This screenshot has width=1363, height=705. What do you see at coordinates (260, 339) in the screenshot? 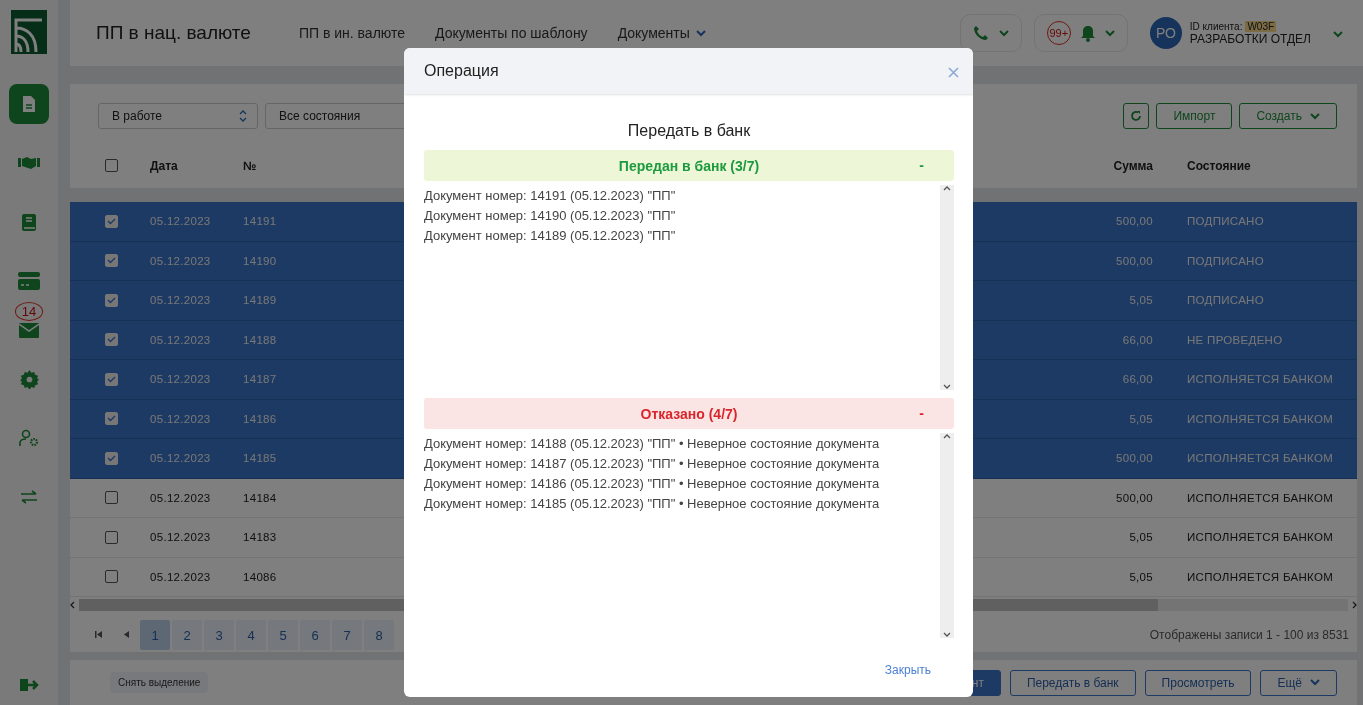
I see `number-cell-text: 14188` at bounding box center [260, 339].